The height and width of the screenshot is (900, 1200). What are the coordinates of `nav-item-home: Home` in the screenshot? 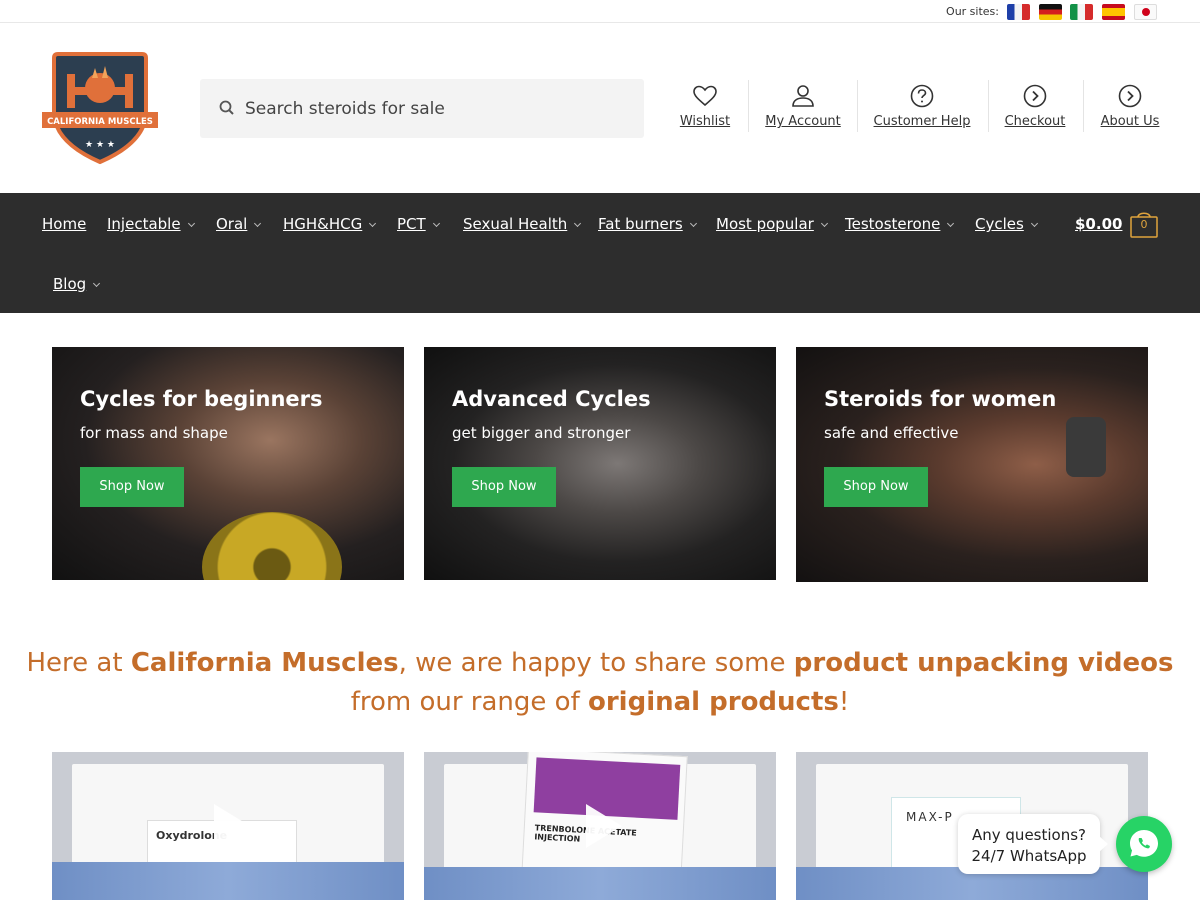 It's located at (64, 224).